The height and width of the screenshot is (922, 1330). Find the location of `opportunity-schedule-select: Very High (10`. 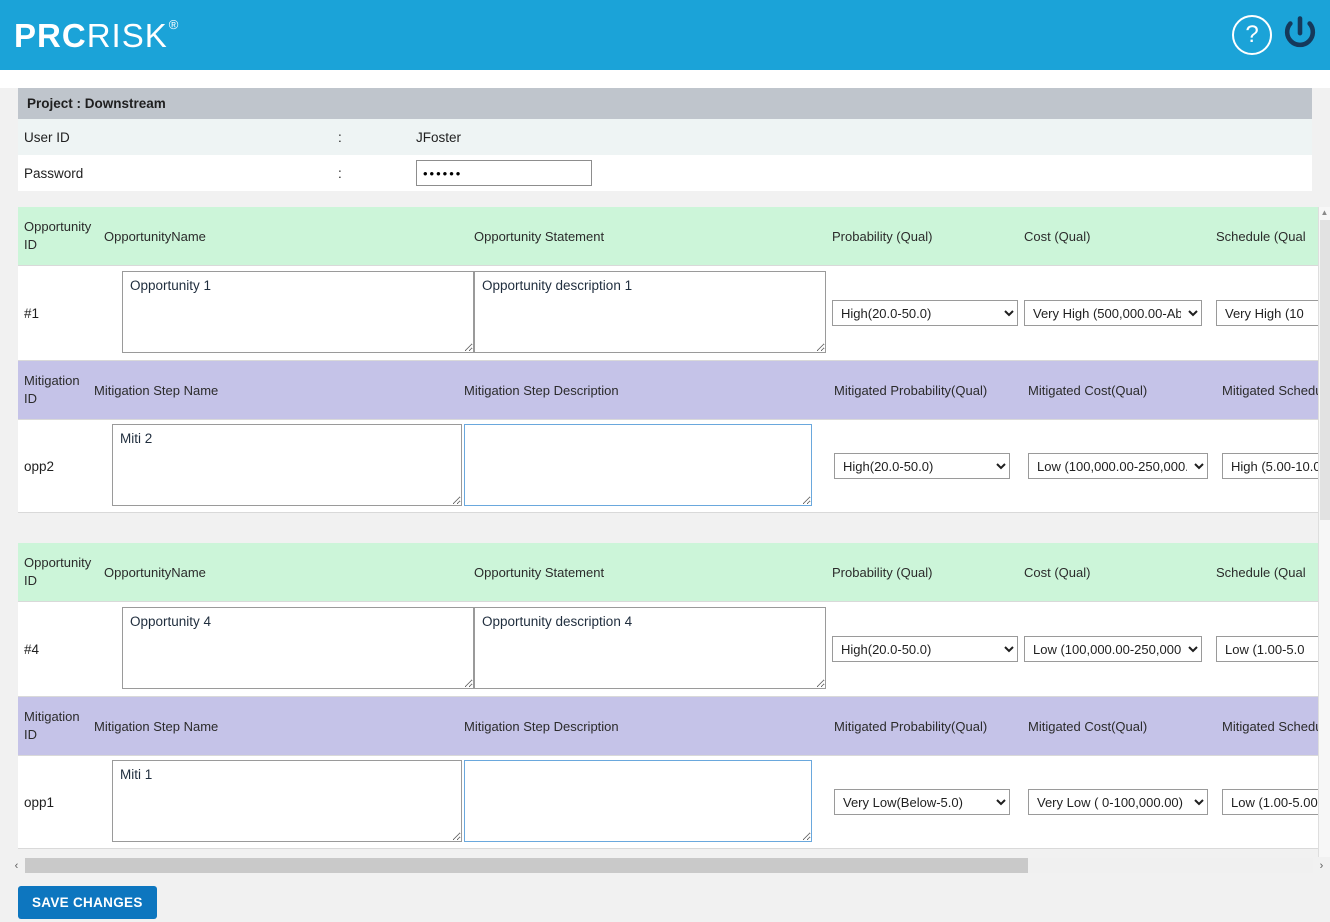

opportunity-schedule-select: Very High (10 is located at coordinates (1273, 313).